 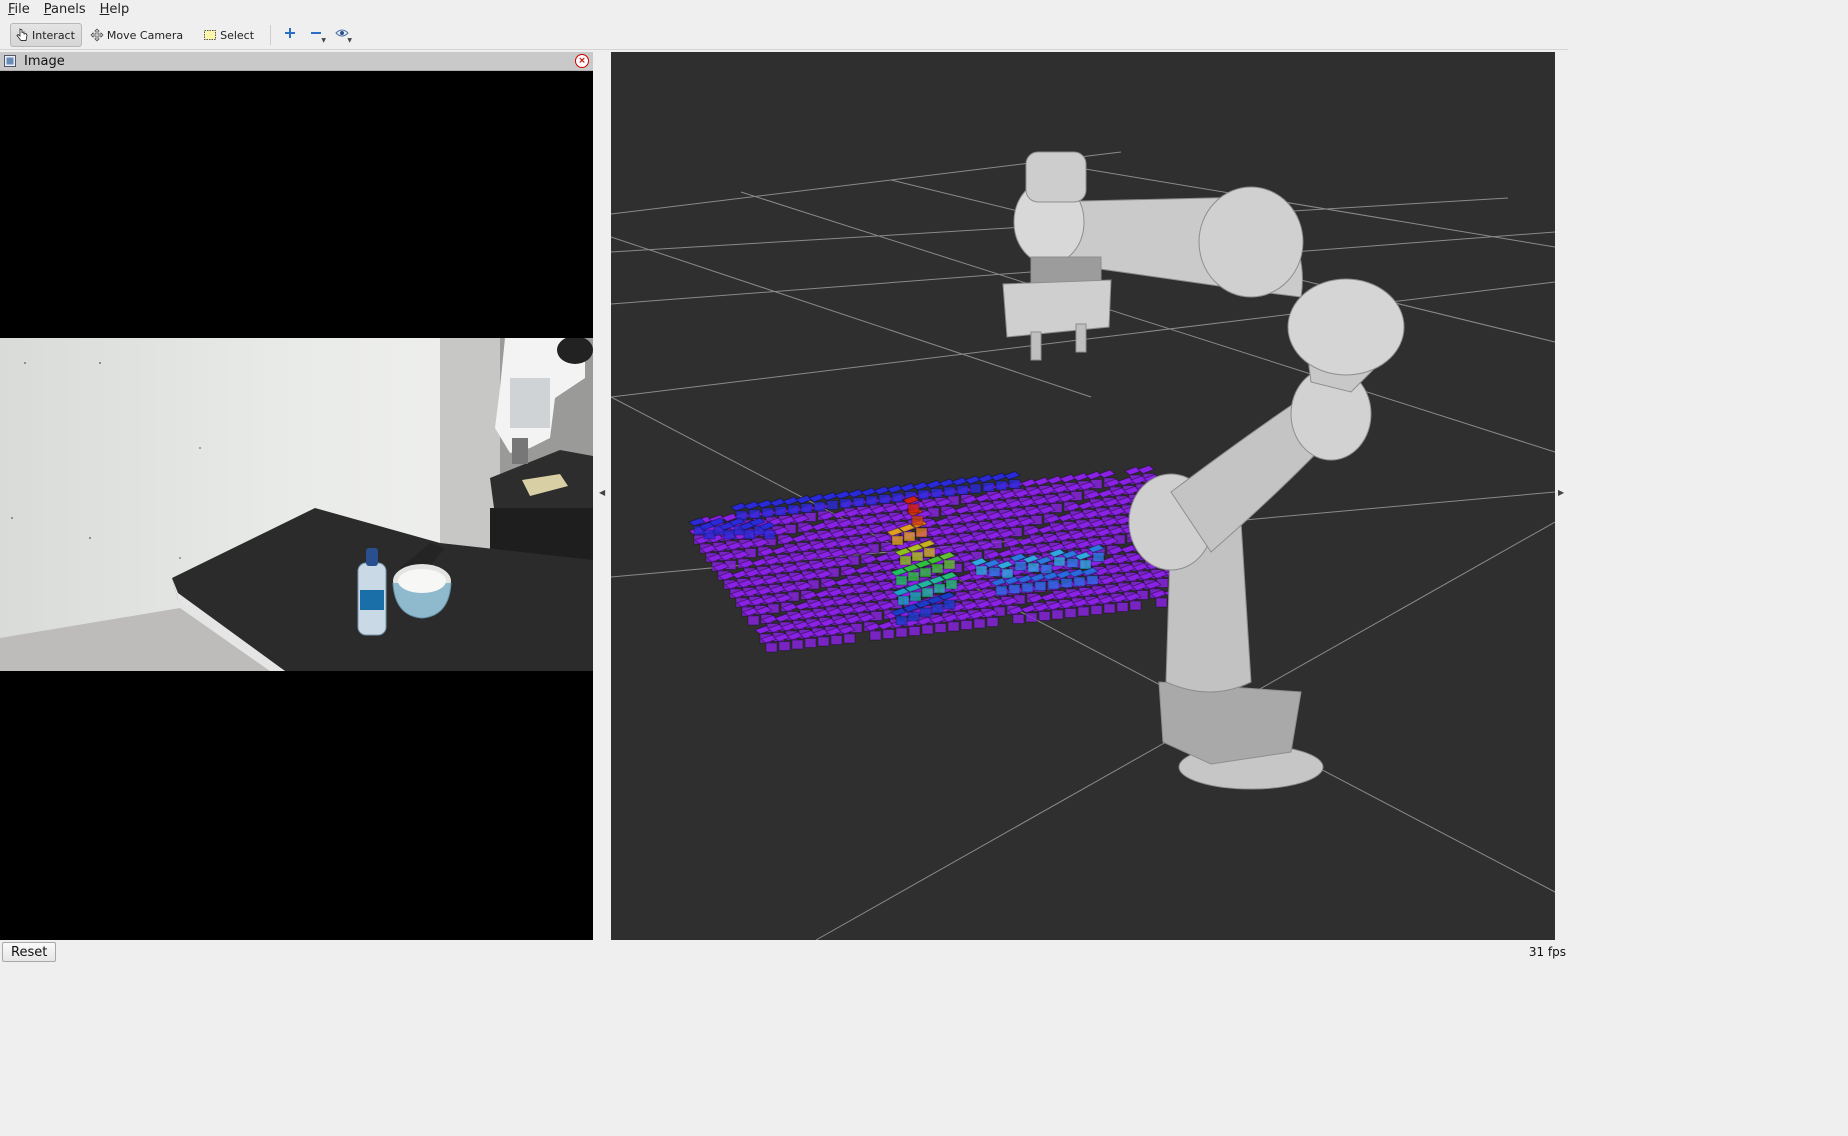 I want to click on interact-tool-button: Interact, so click(x=46, y=35).